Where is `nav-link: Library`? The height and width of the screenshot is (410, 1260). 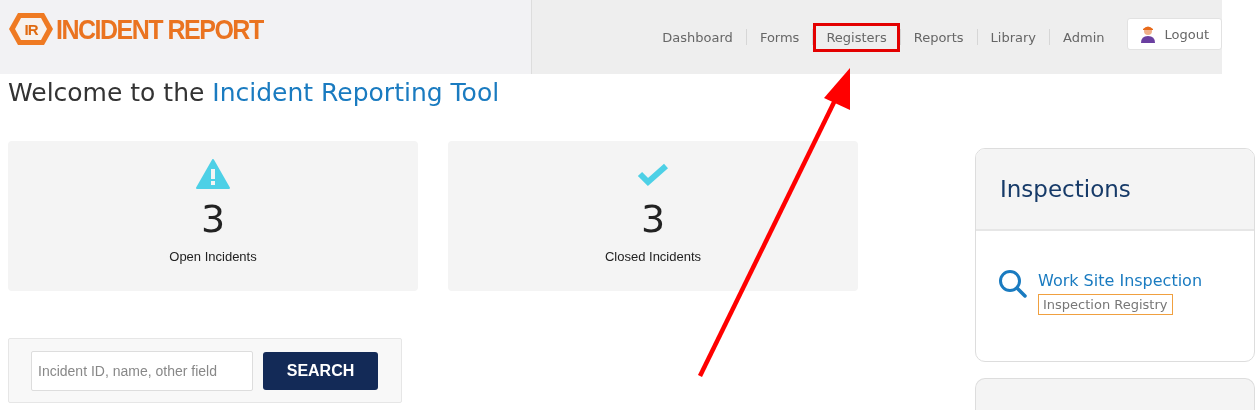 nav-link: Library is located at coordinates (1013, 37).